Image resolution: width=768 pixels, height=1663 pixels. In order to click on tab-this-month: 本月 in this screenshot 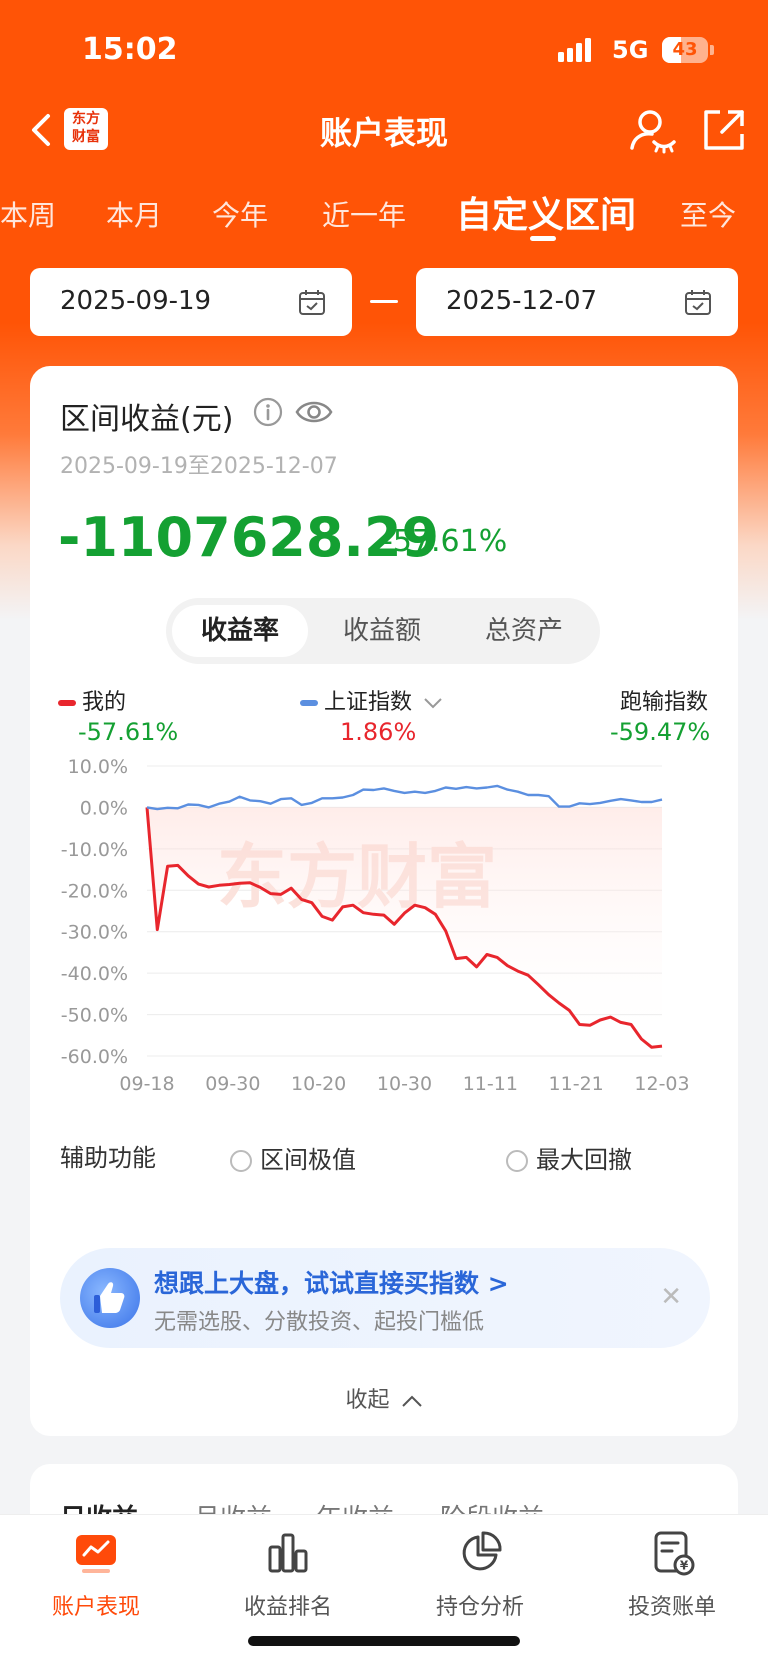, I will do `click(134, 214)`.